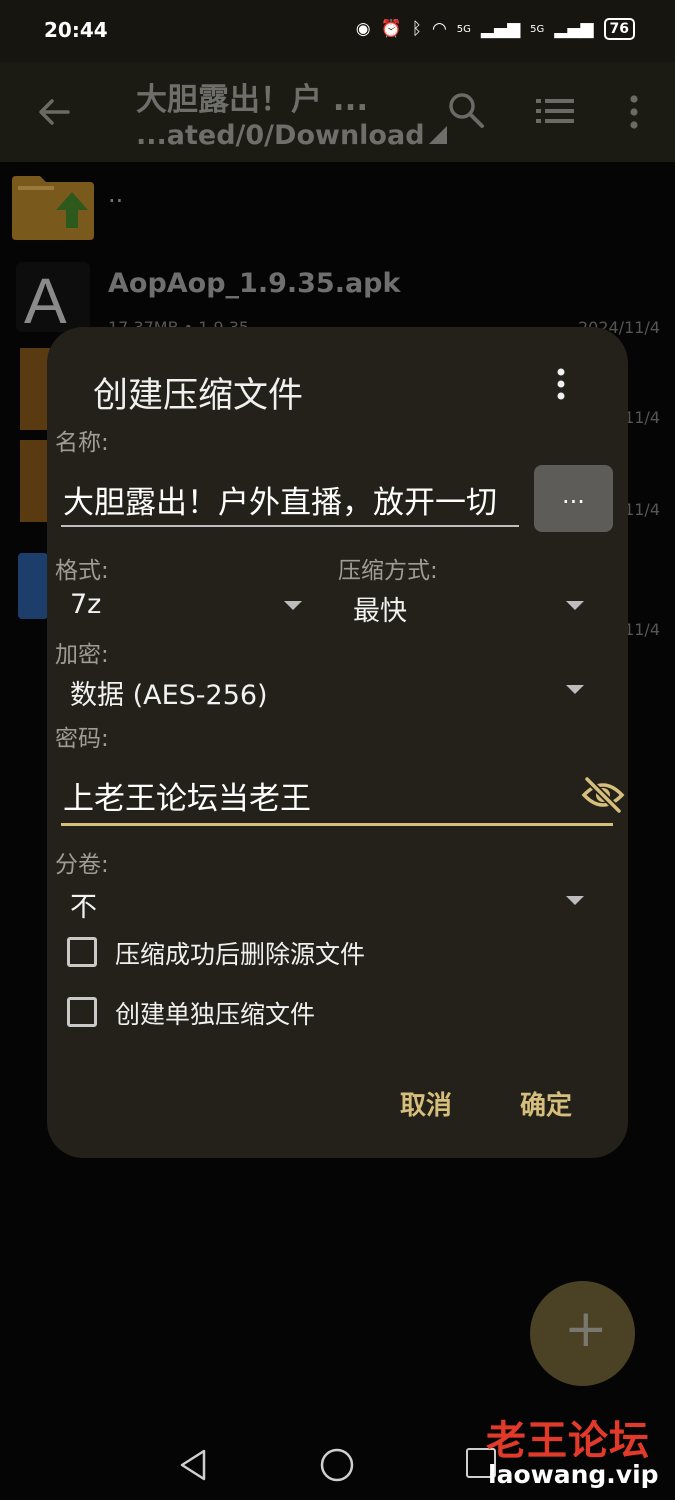 The image size is (675, 1500). What do you see at coordinates (561, 385) in the screenshot?
I see `dialog-more-icon` at bounding box center [561, 385].